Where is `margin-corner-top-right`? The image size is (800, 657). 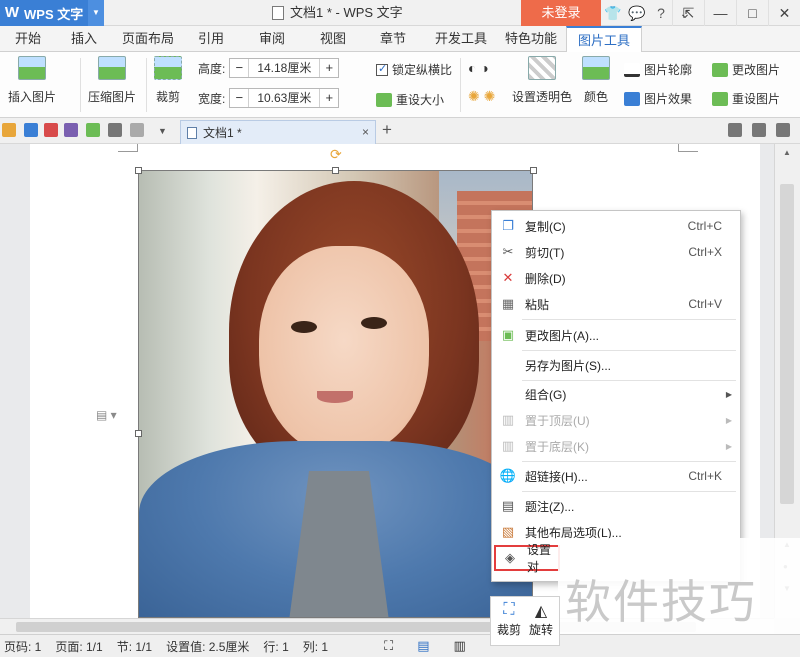 margin-corner-top-right is located at coordinates (688, 148).